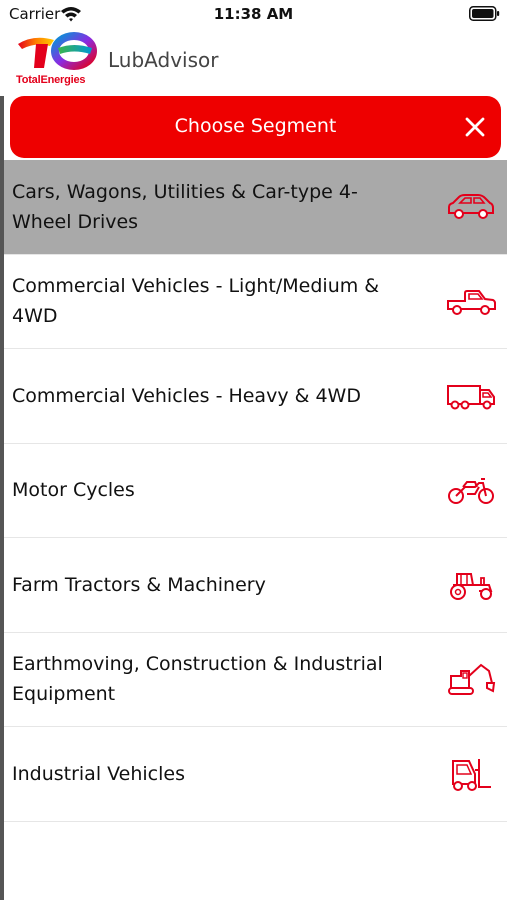 This screenshot has width=507, height=900. Describe the element at coordinates (484, 13) in the screenshot. I see `battery-icon` at that location.